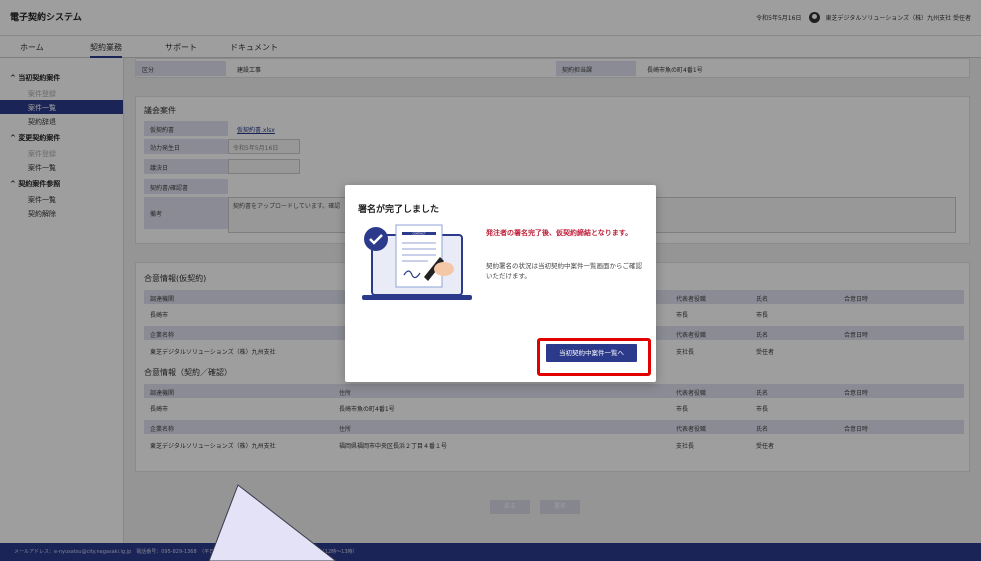 The height and width of the screenshot is (561, 981). What do you see at coordinates (419, 233) in the screenshot?
I see `illustration-document-label: CONTRACT` at bounding box center [419, 233].